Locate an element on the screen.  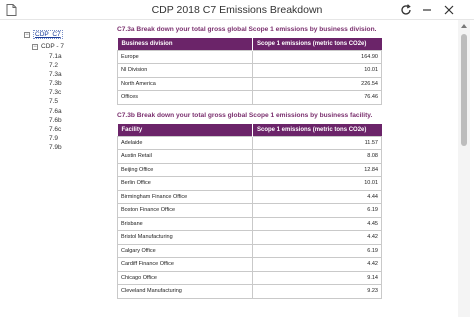
close-icon is located at coordinates (449, 10).